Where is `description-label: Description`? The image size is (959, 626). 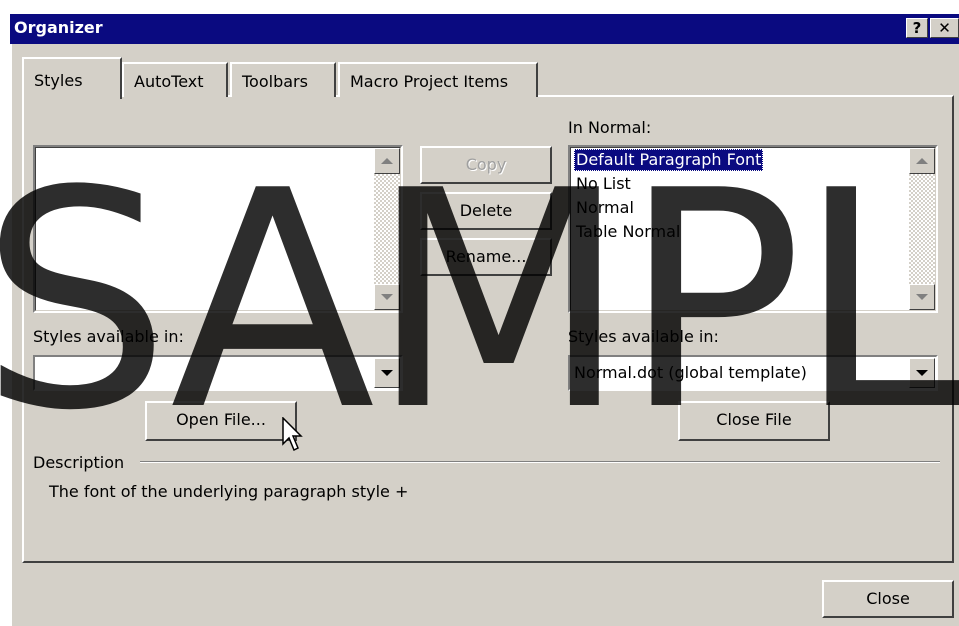
description-label: Description is located at coordinates (79, 462).